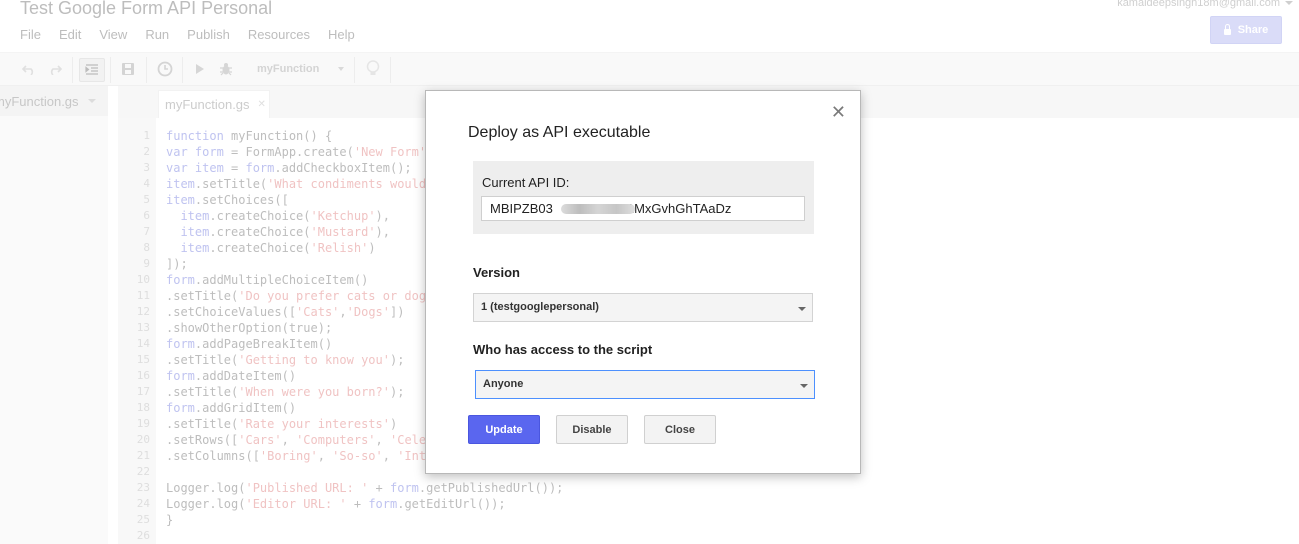 The height and width of the screenshot is (544, 1299). I want to click on redacted-blur, so click(598, 209).